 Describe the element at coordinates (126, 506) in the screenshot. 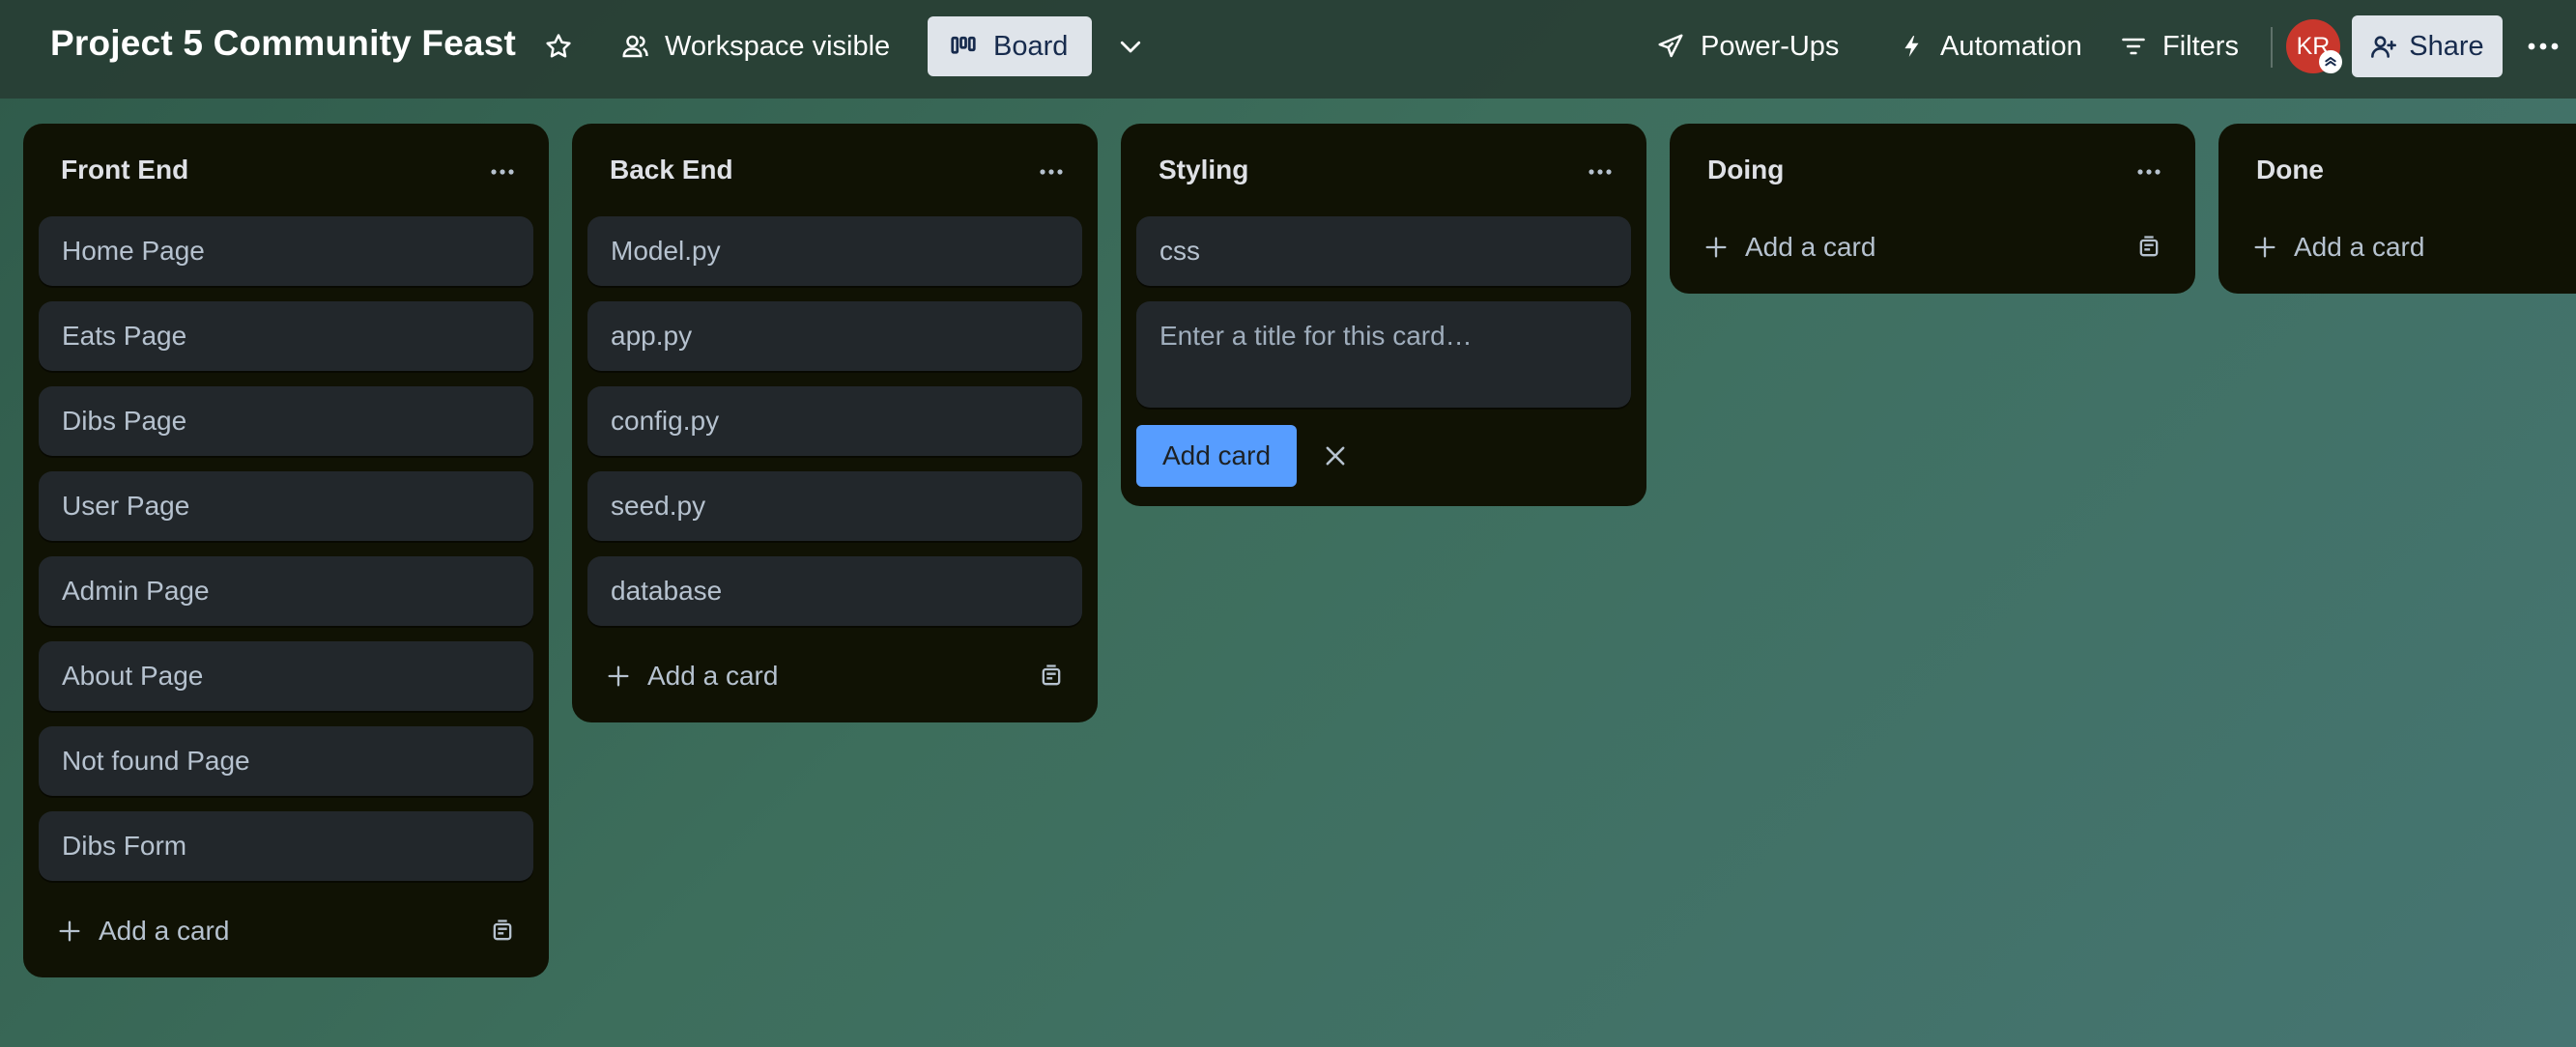

I see `card-title: User Page` at that location.